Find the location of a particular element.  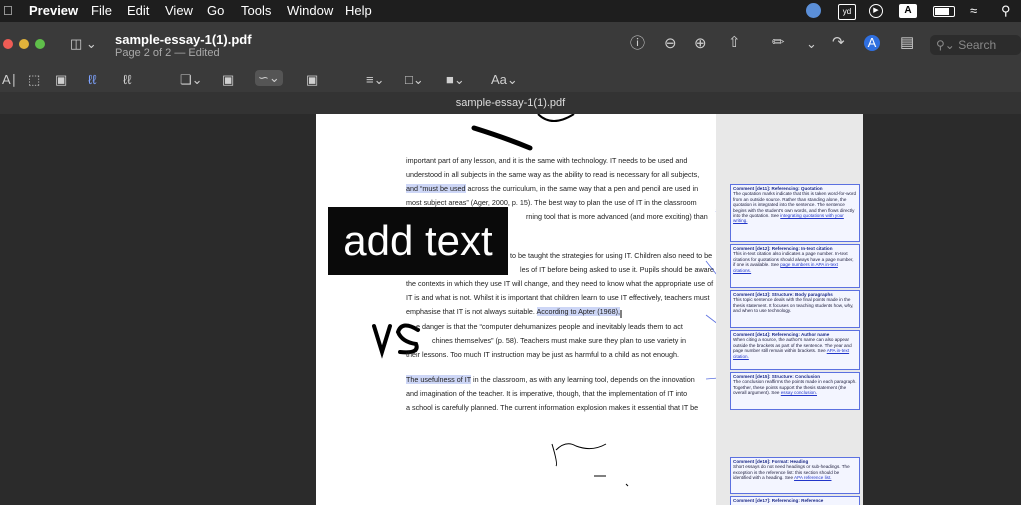

highlighted-text: According to Apter (1968), is located at coordinates (578, 311).